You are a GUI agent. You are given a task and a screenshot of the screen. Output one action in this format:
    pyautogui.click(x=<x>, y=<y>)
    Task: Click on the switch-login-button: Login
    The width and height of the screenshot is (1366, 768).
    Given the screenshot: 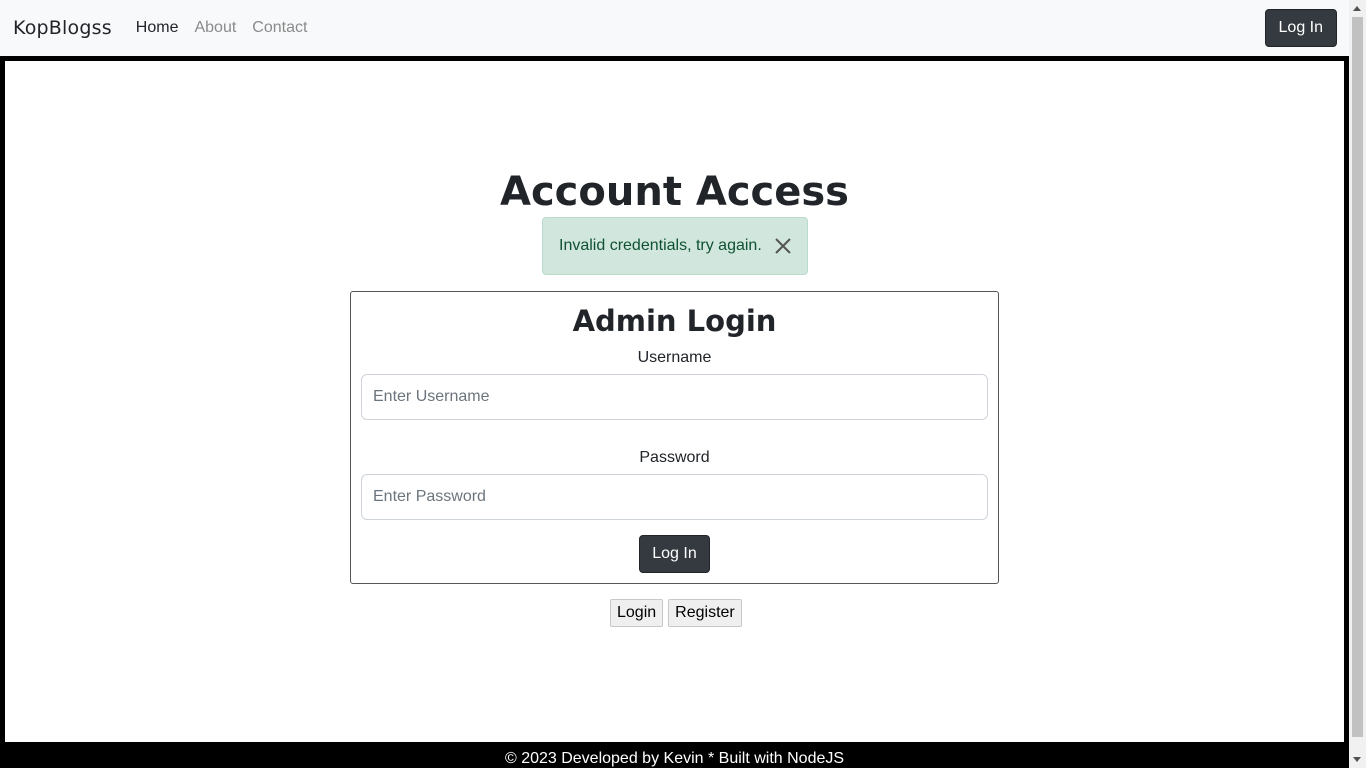 What is the action you would take?
    pyautogui.click(x=637, y=613)
    